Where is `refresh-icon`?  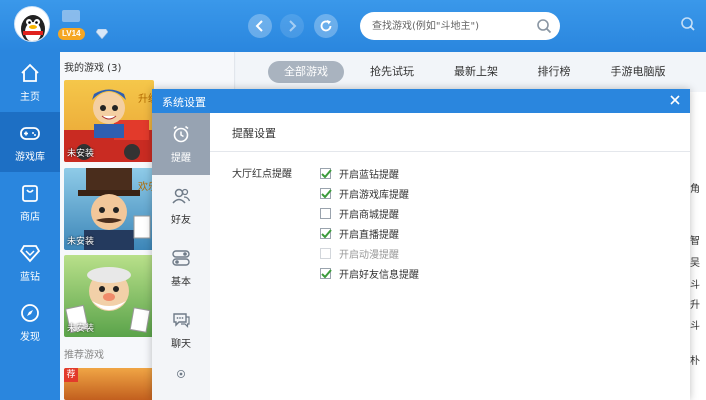
refresh-icon is located at coordinates (326, 26).